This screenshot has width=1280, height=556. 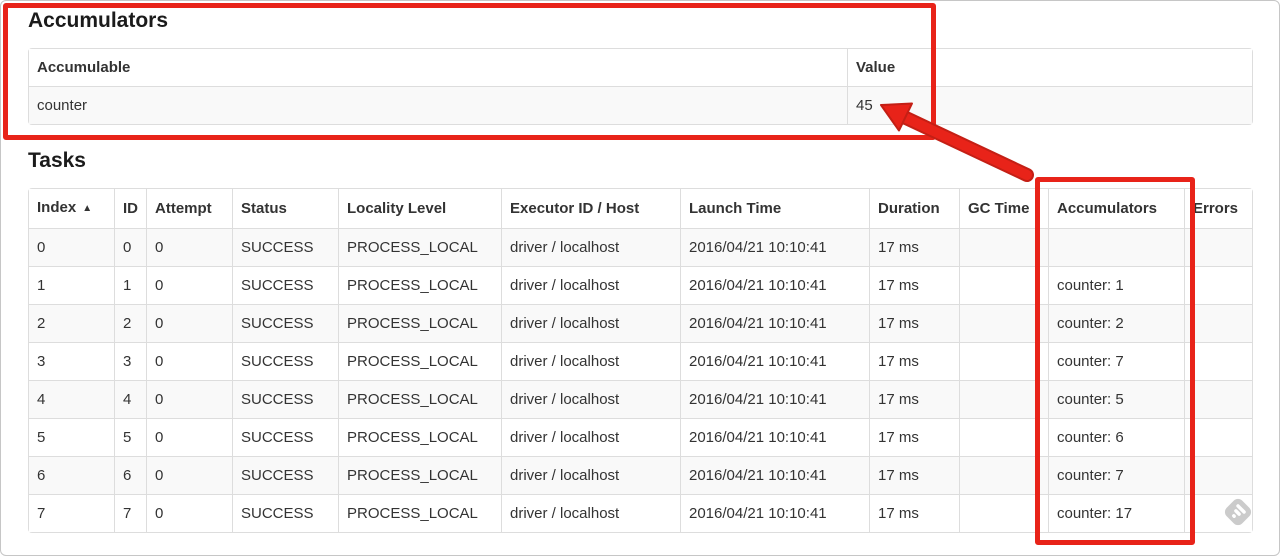 I want to click on accumulators-table: Accumulable Value counter 45, so click(x=640, y=86).